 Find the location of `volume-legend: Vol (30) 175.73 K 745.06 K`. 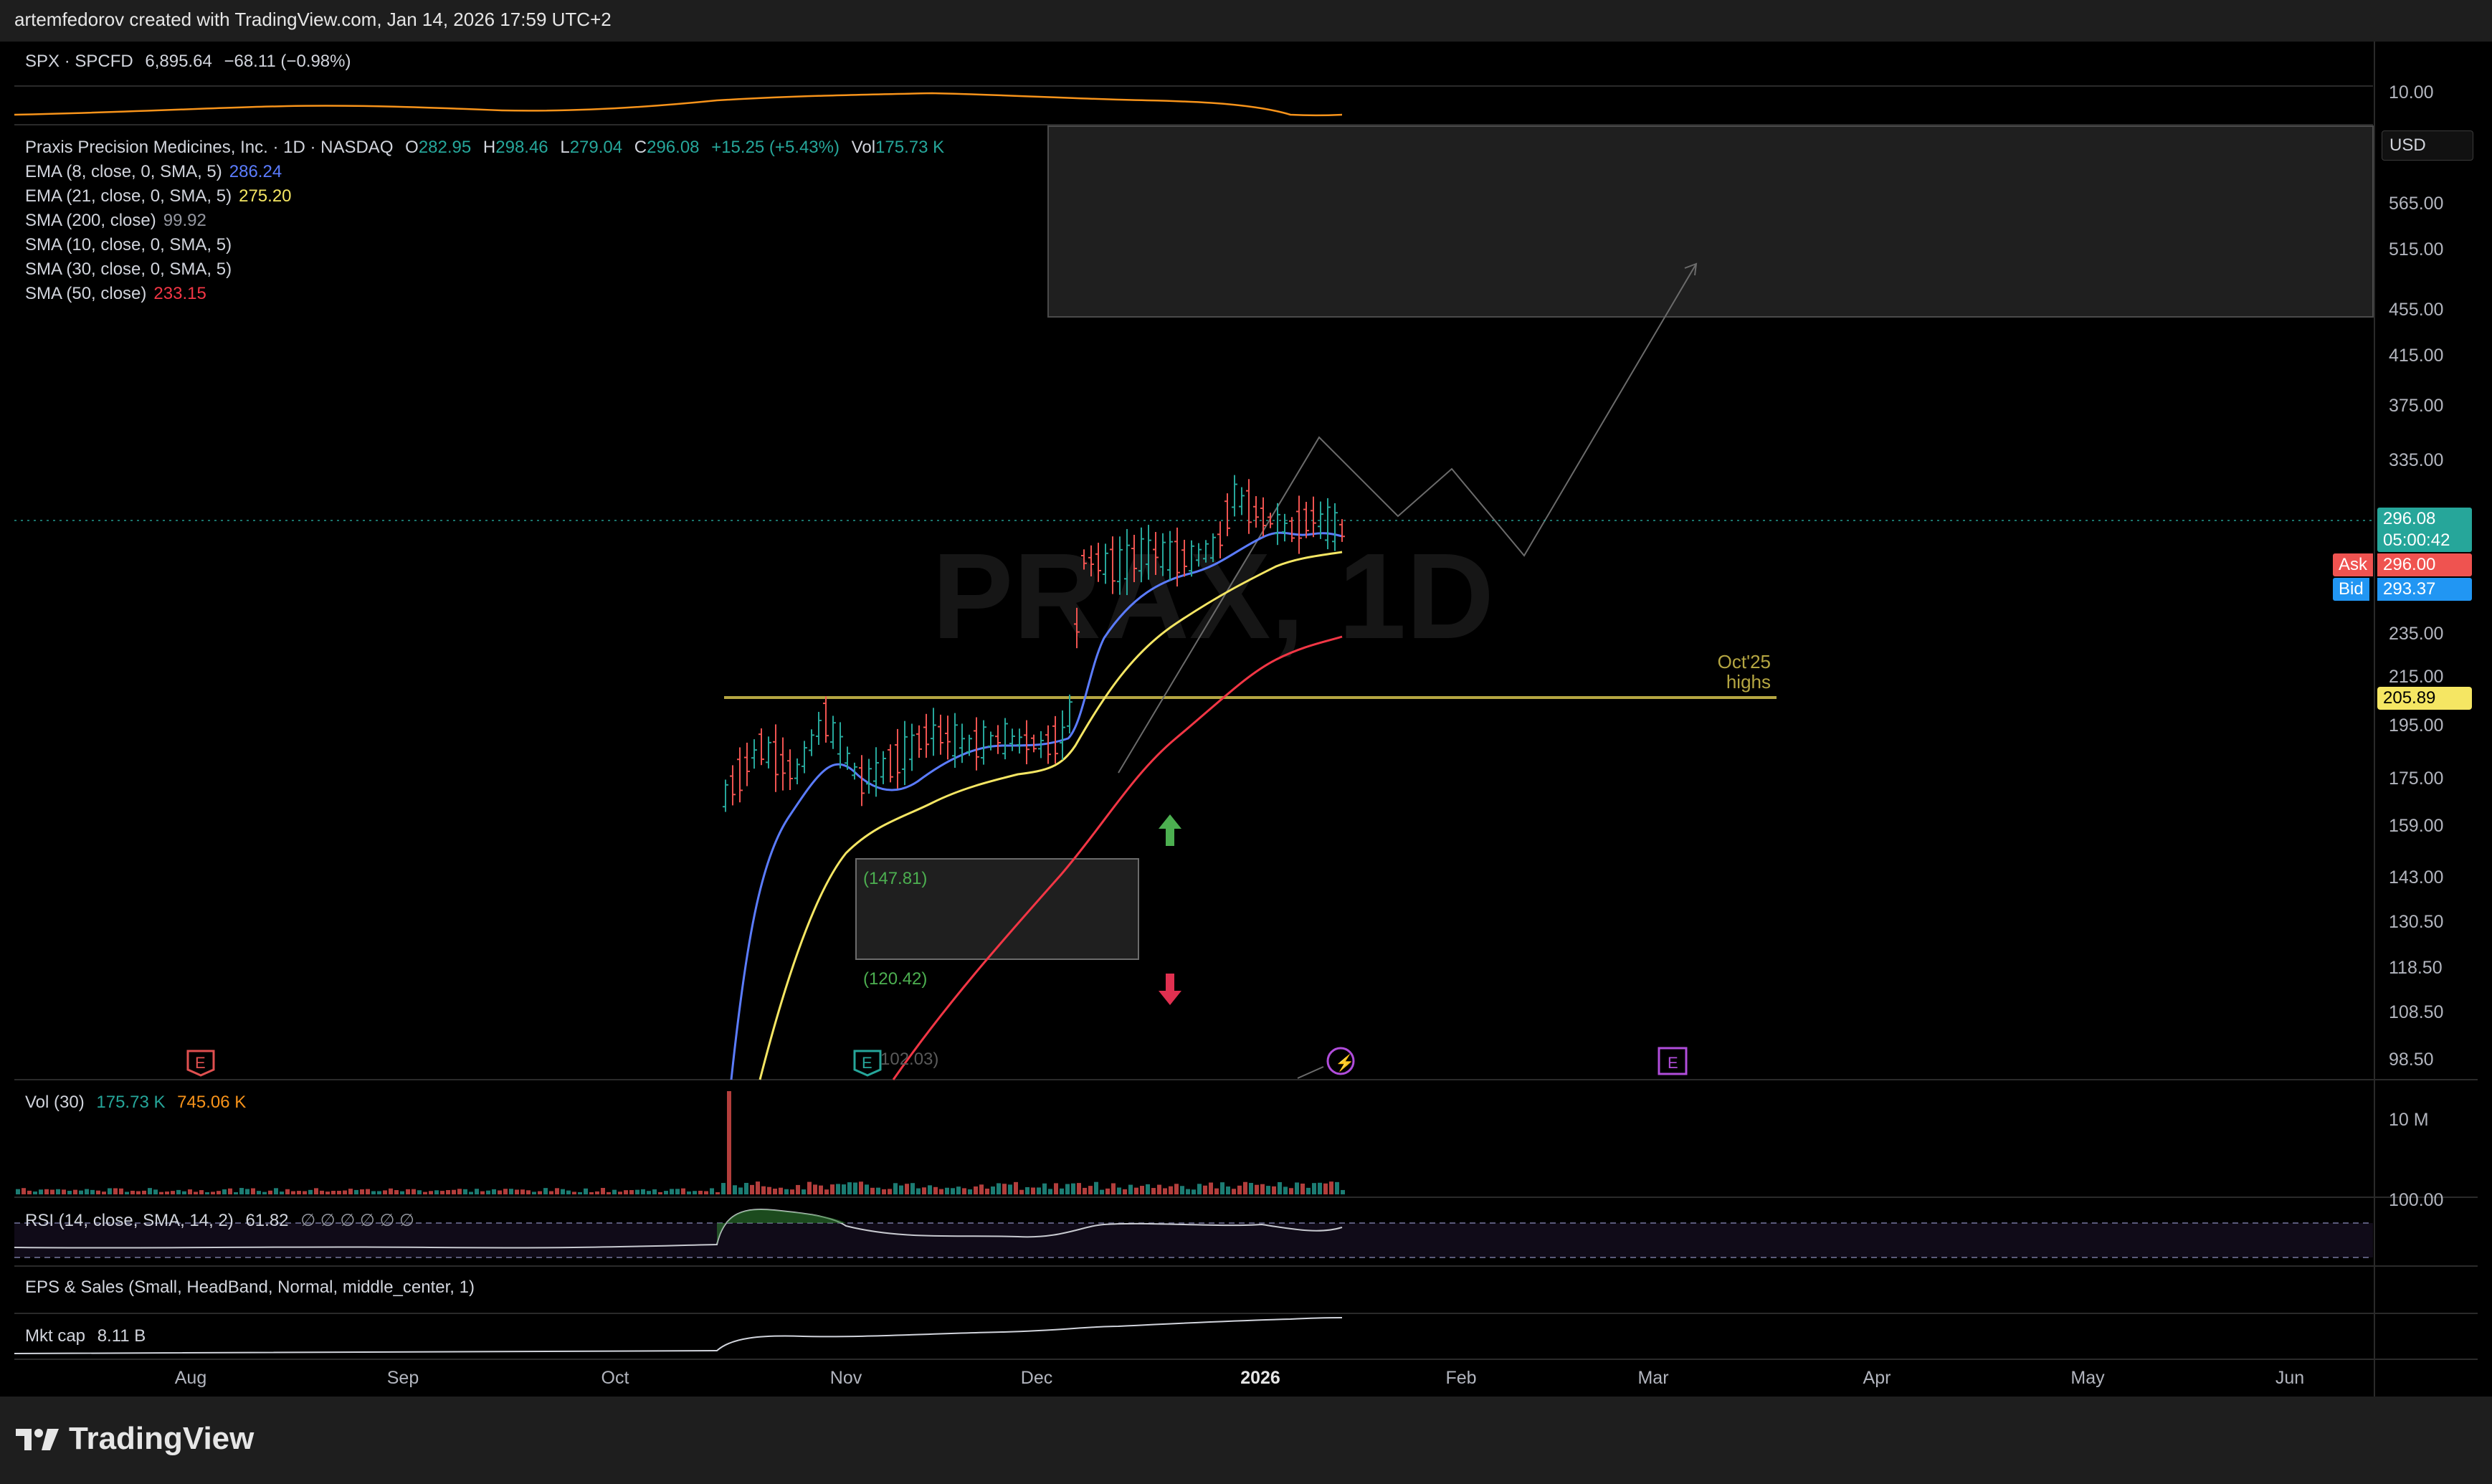

volume-legend: Vol (30) 175.73 K 745.06 K is located at coordinates (135, 1103).